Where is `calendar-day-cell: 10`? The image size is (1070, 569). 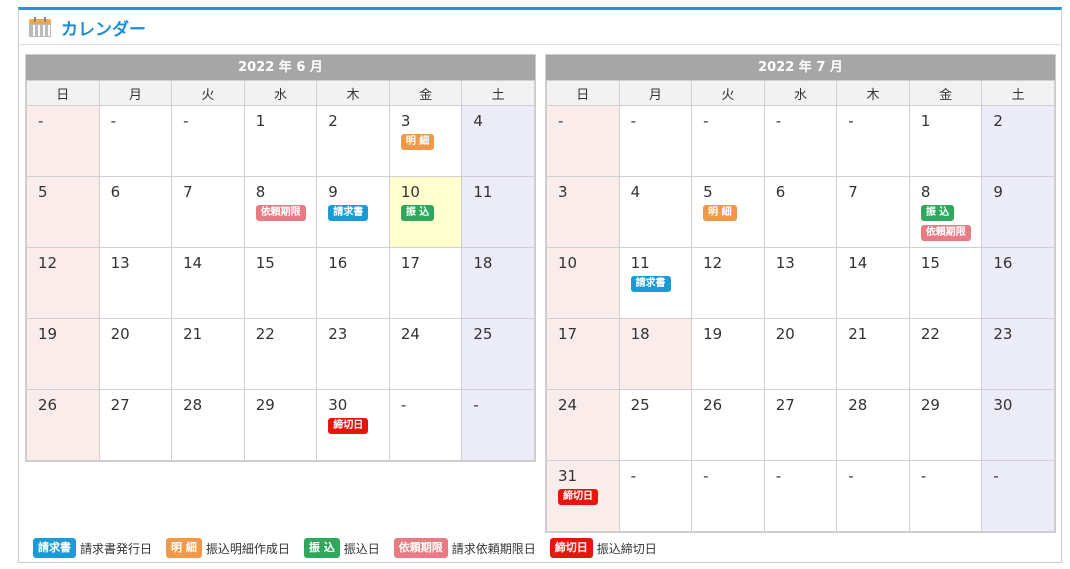 calendar-day-cell: 10 is located at coordinates (583, 283).